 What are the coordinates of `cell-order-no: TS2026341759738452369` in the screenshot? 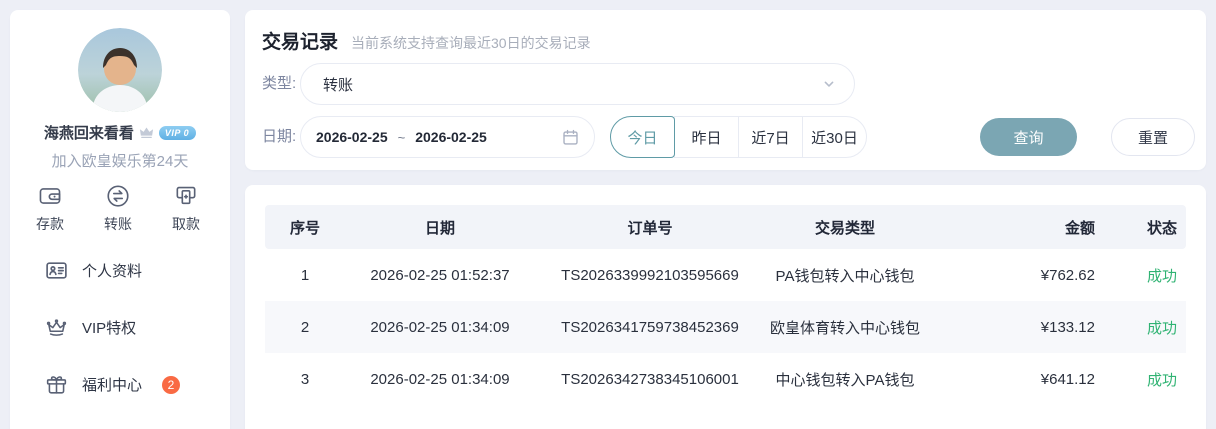 It's located at (650, 327).